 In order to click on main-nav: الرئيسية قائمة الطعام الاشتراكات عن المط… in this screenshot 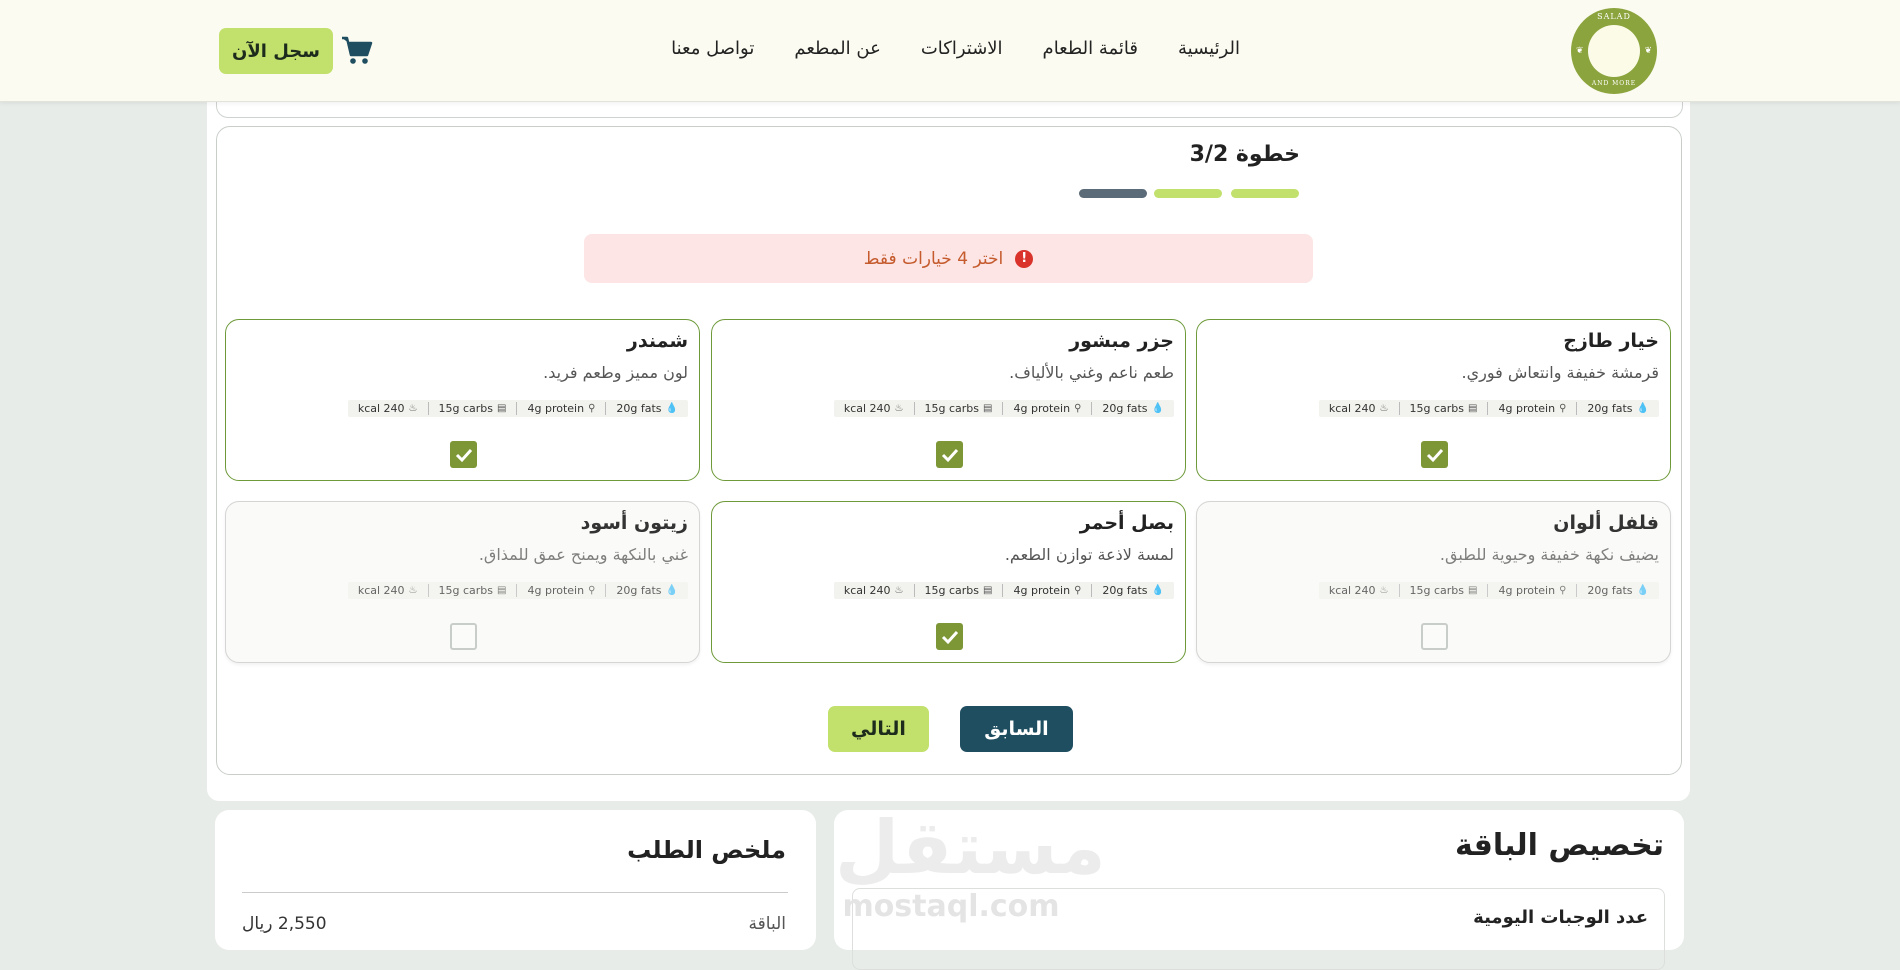, I will do `click(955, 48)`.